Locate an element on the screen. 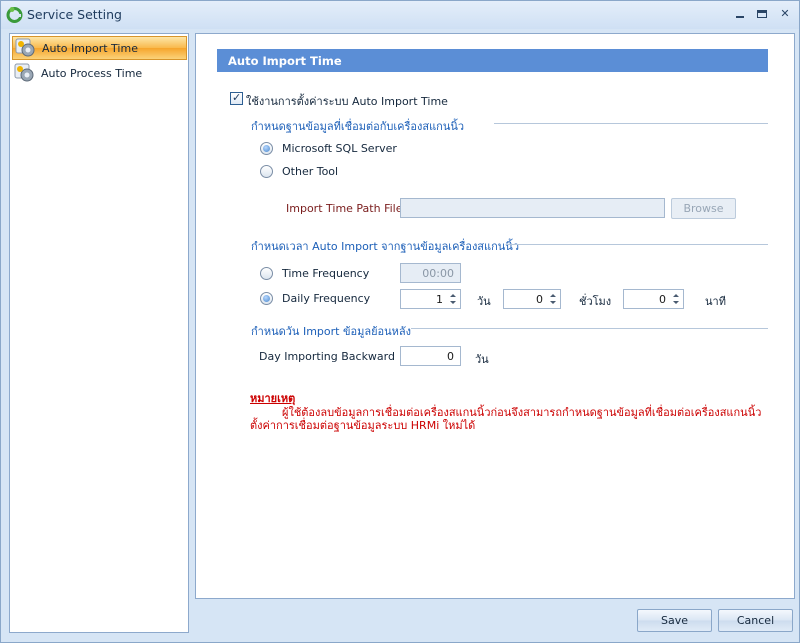 This screenshot has height=643, width=800. sidebar-item-label: Auto Import Time is located at coordinates (90, 48).